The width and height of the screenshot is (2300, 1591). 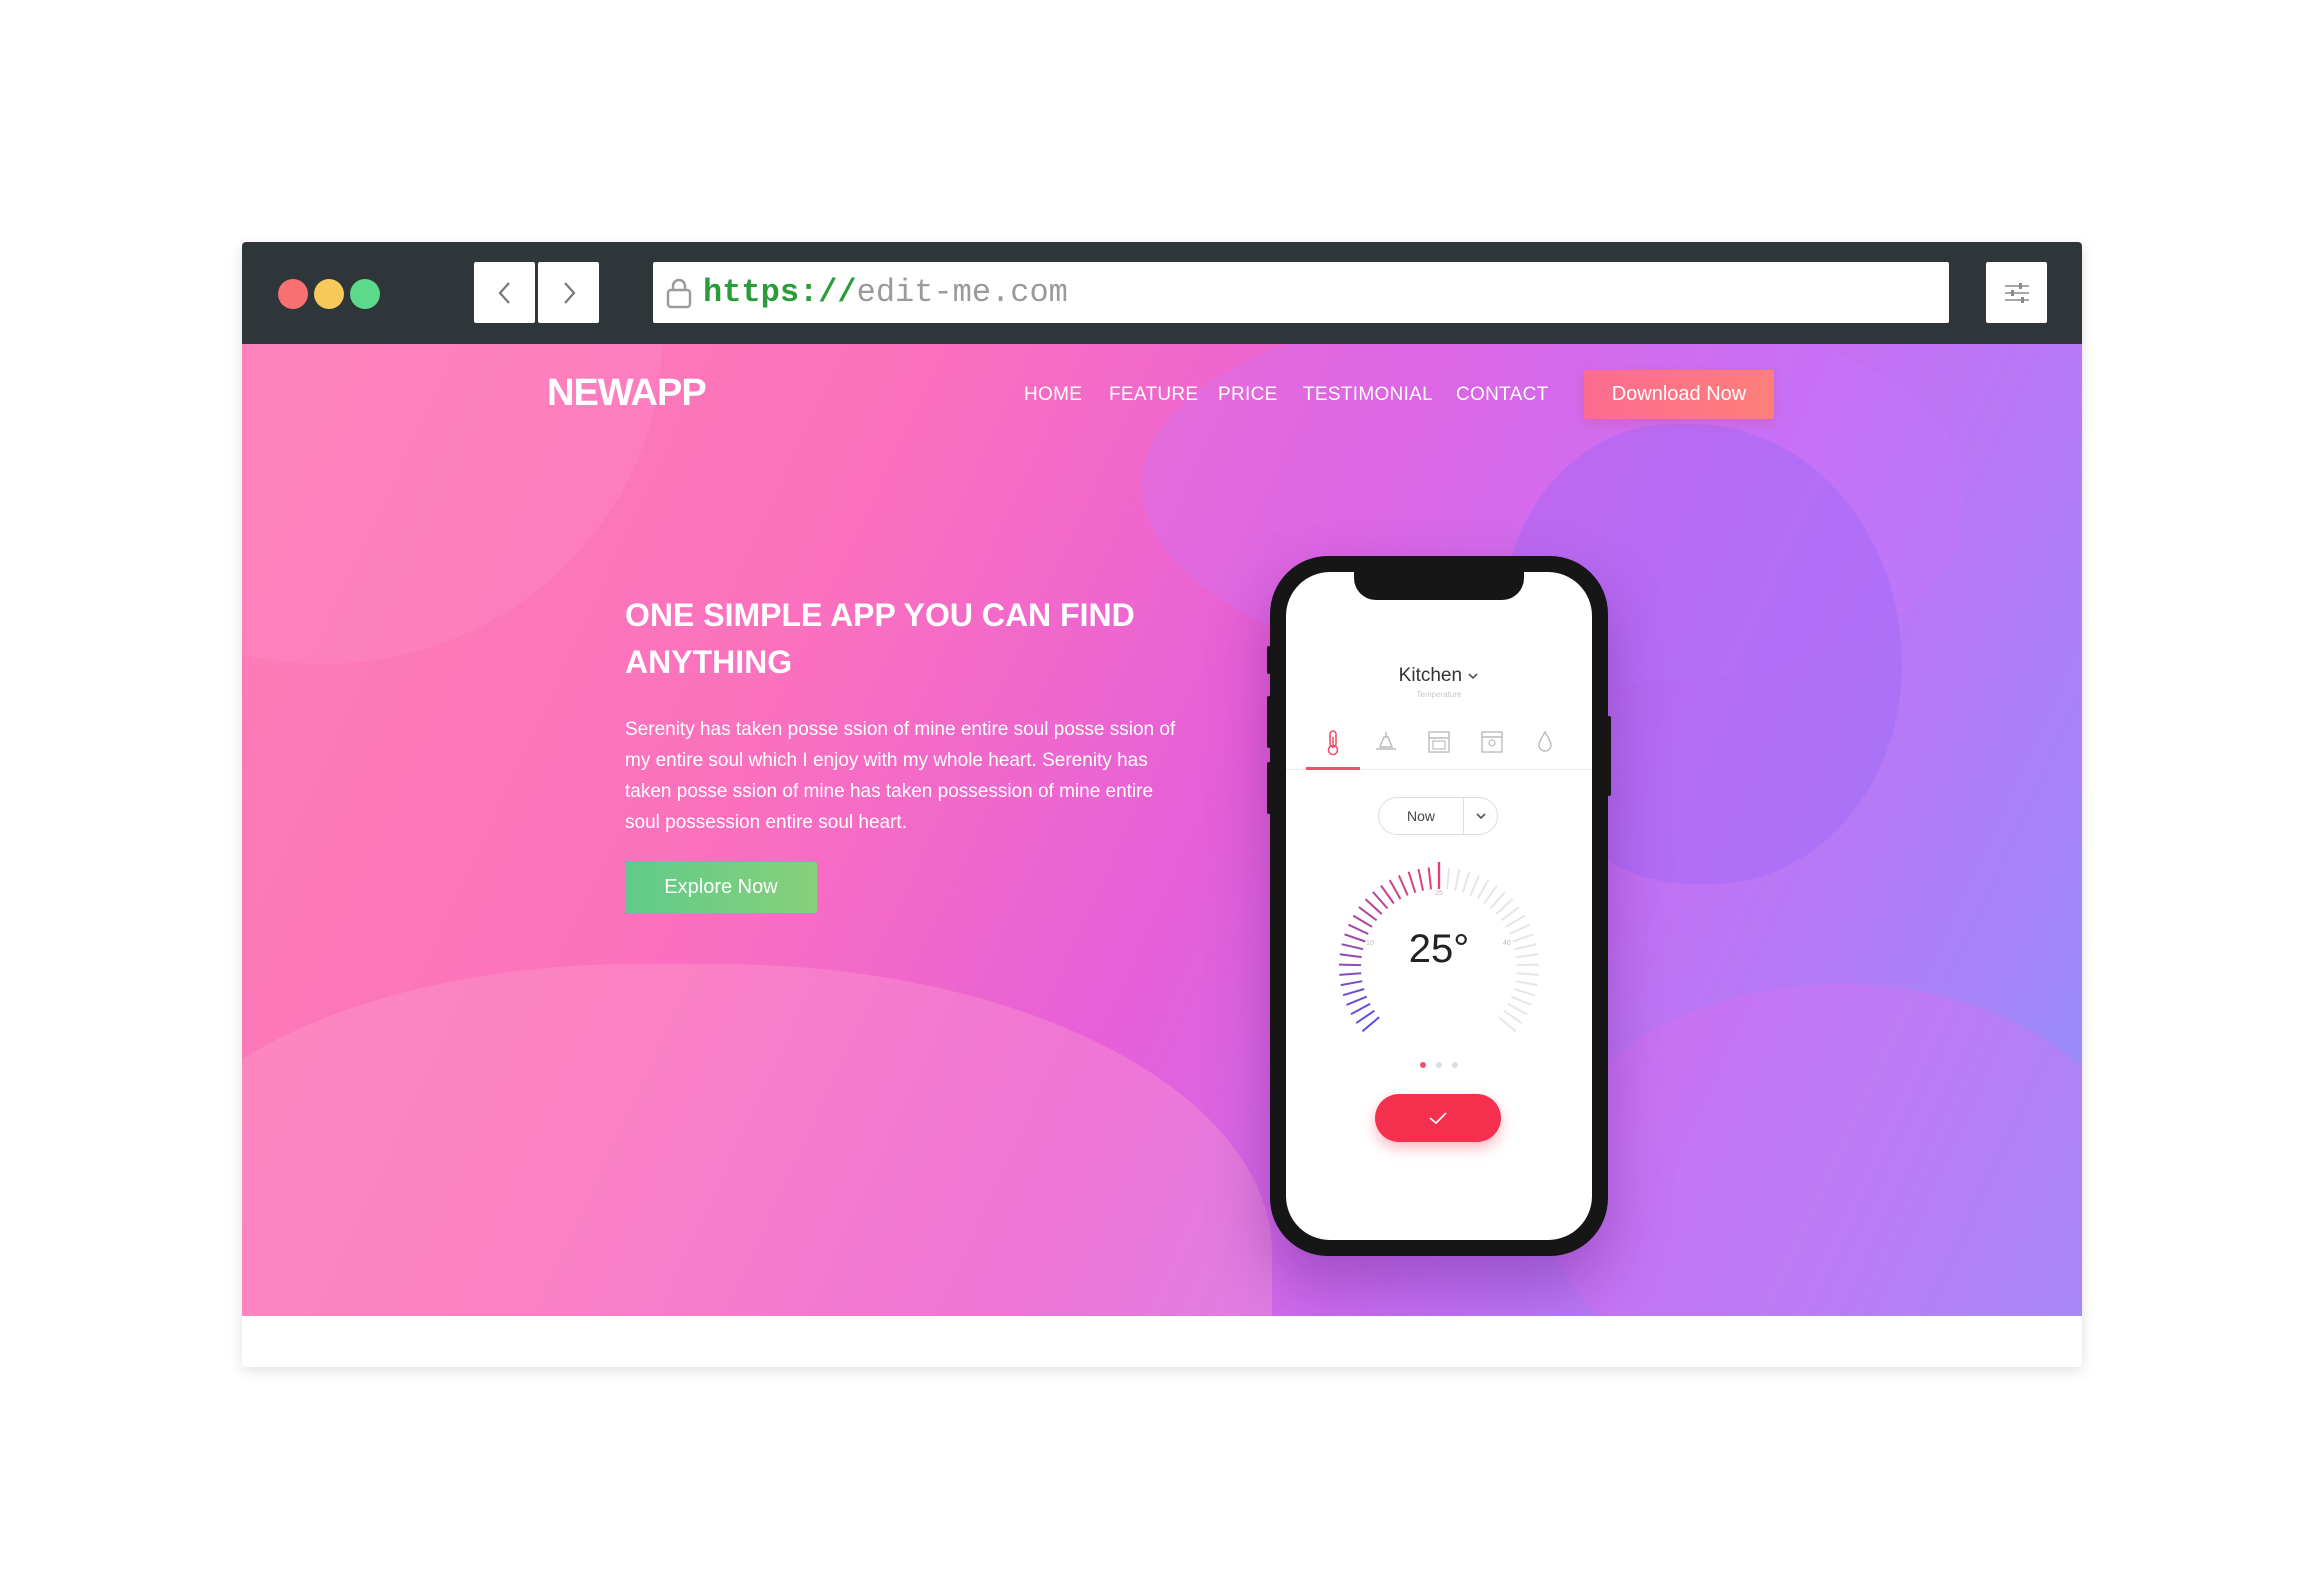 What do you see at coordinates (1439, 586) in the screenshot?
I see `phone-notch` at bounding box center [1439, 586].